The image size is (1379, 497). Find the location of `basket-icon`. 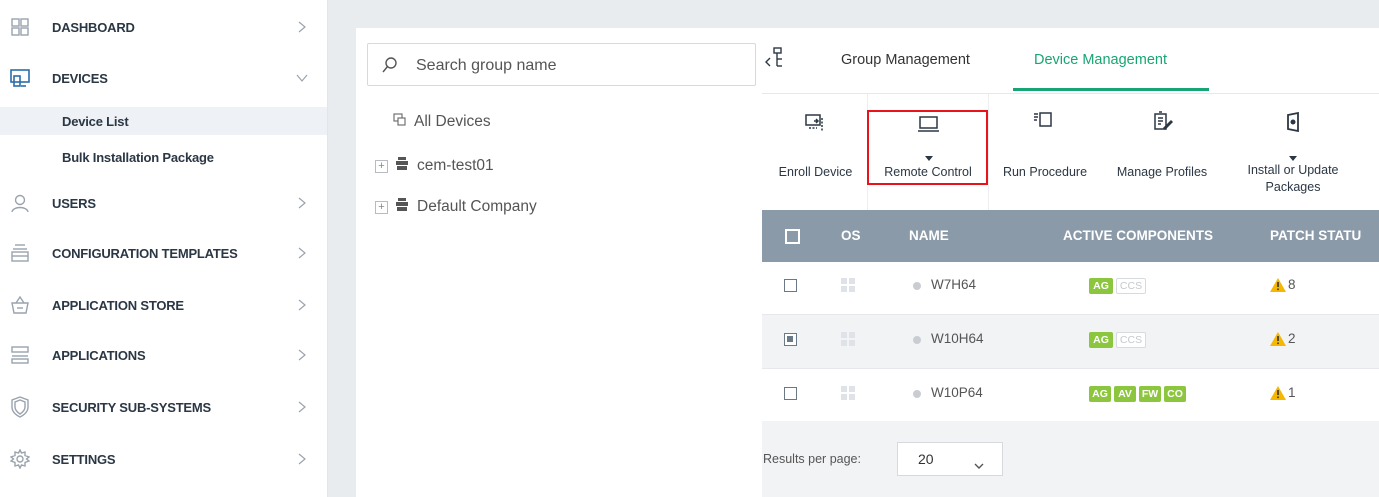

basket-icon is located at coordinates (20, 305).